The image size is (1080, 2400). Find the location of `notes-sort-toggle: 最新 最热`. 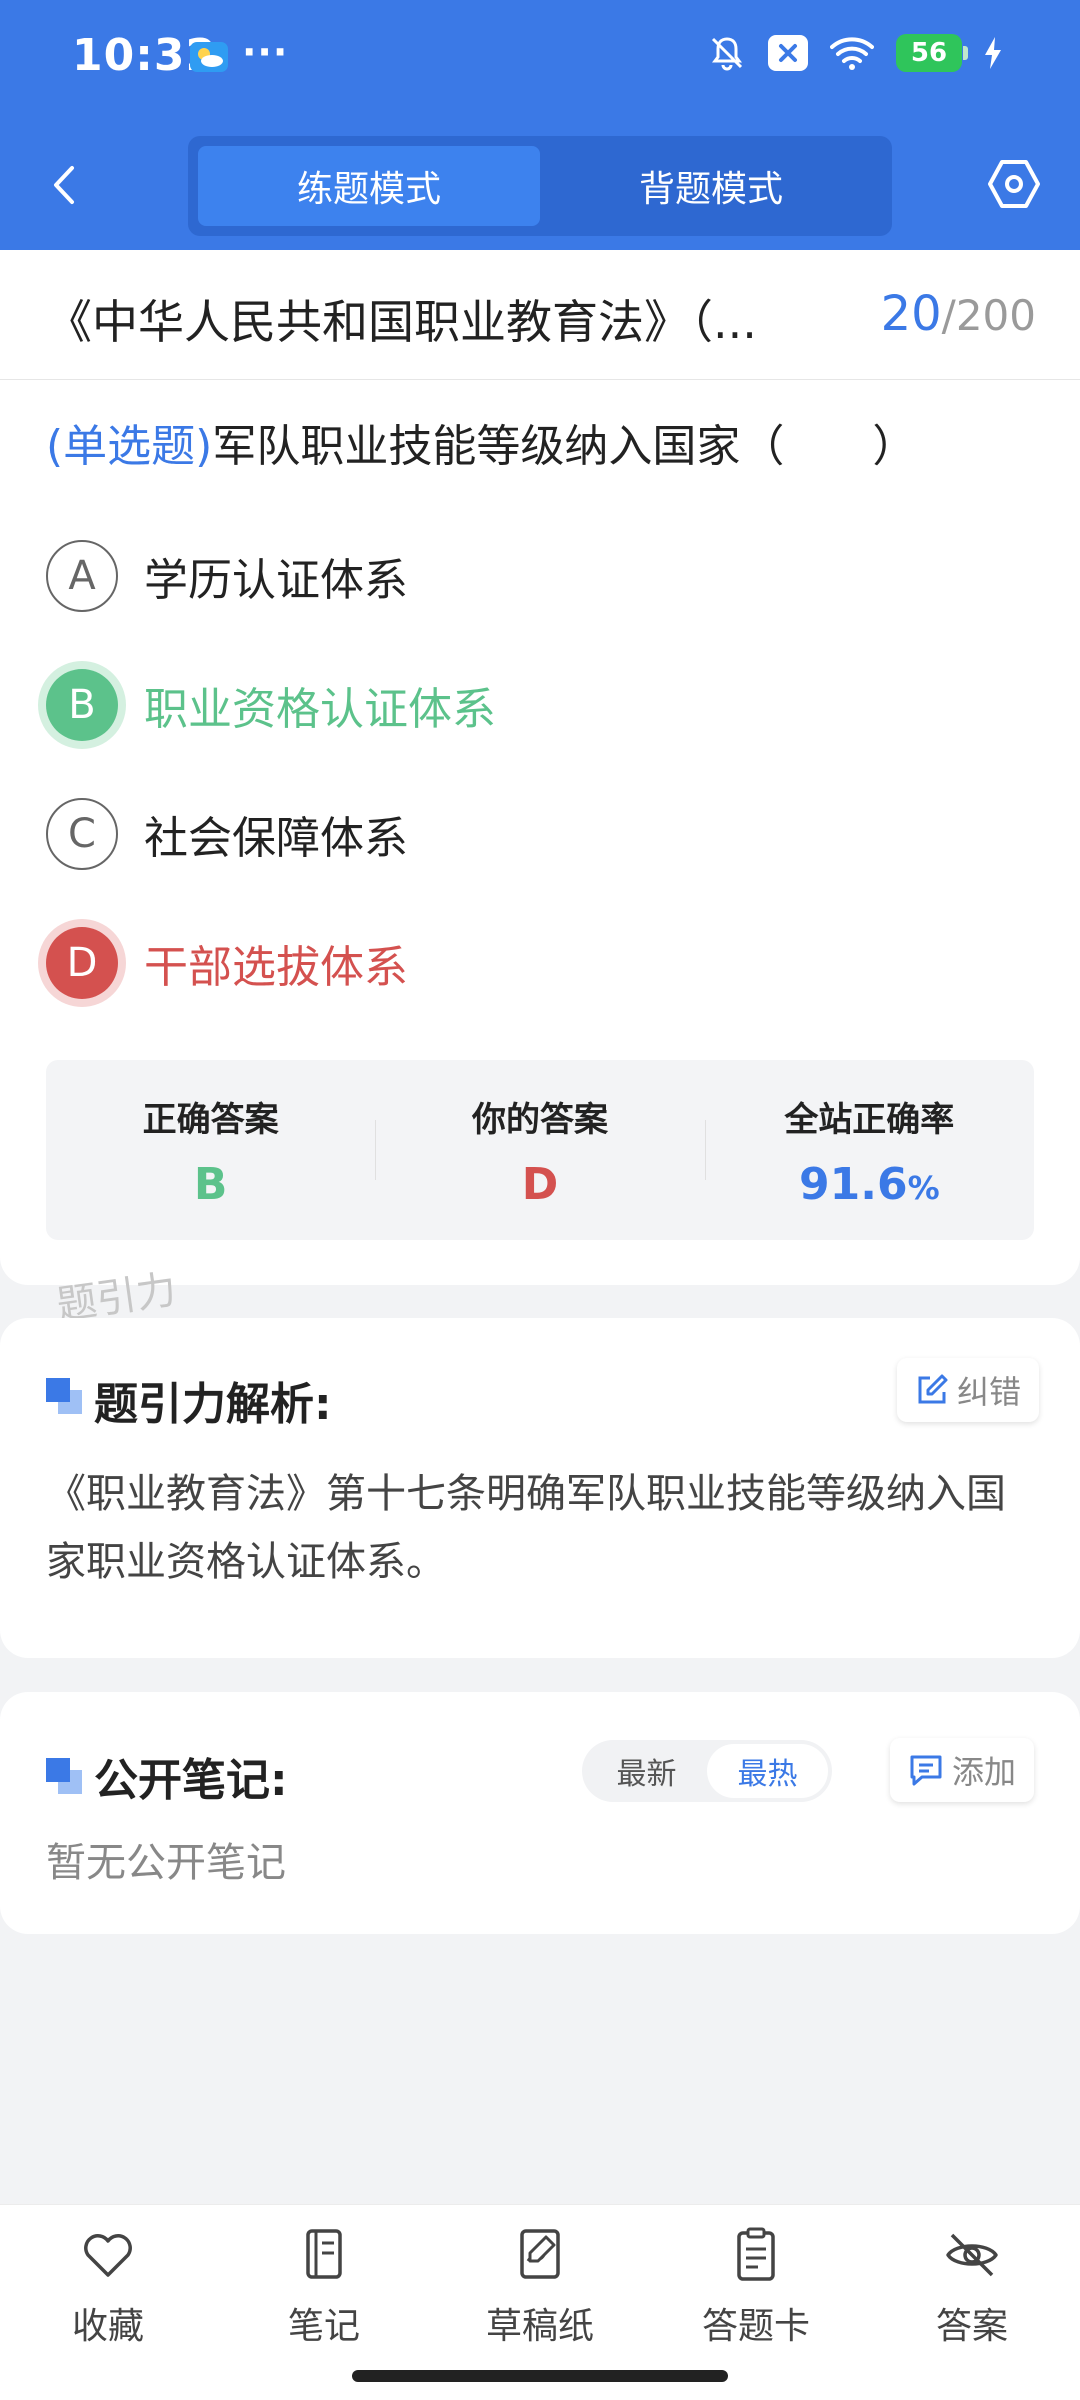

notes-sort-toggle: 最新 最热 is located at coordinates (707, 1771).